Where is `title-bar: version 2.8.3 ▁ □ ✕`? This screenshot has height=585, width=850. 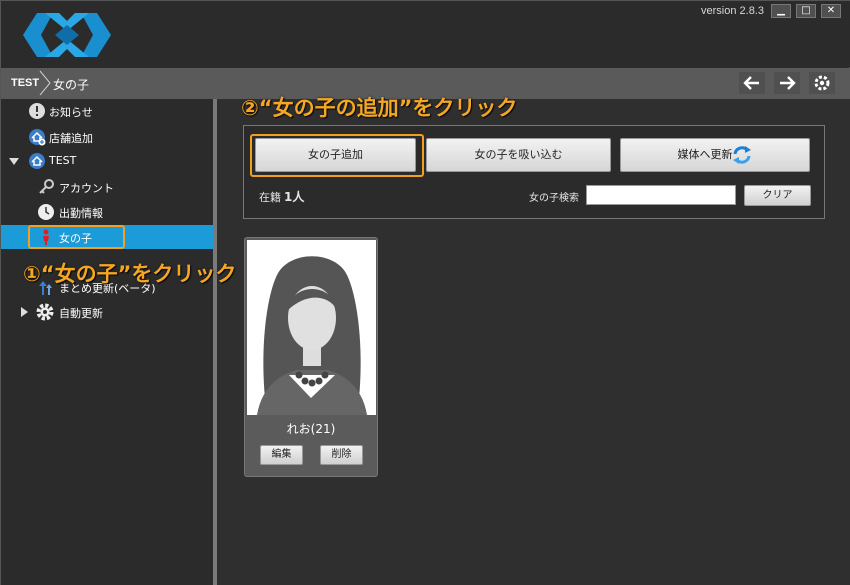 title-bar: version 2.8.3 ▁ □ ✕ is located at coordinates (425, 34).